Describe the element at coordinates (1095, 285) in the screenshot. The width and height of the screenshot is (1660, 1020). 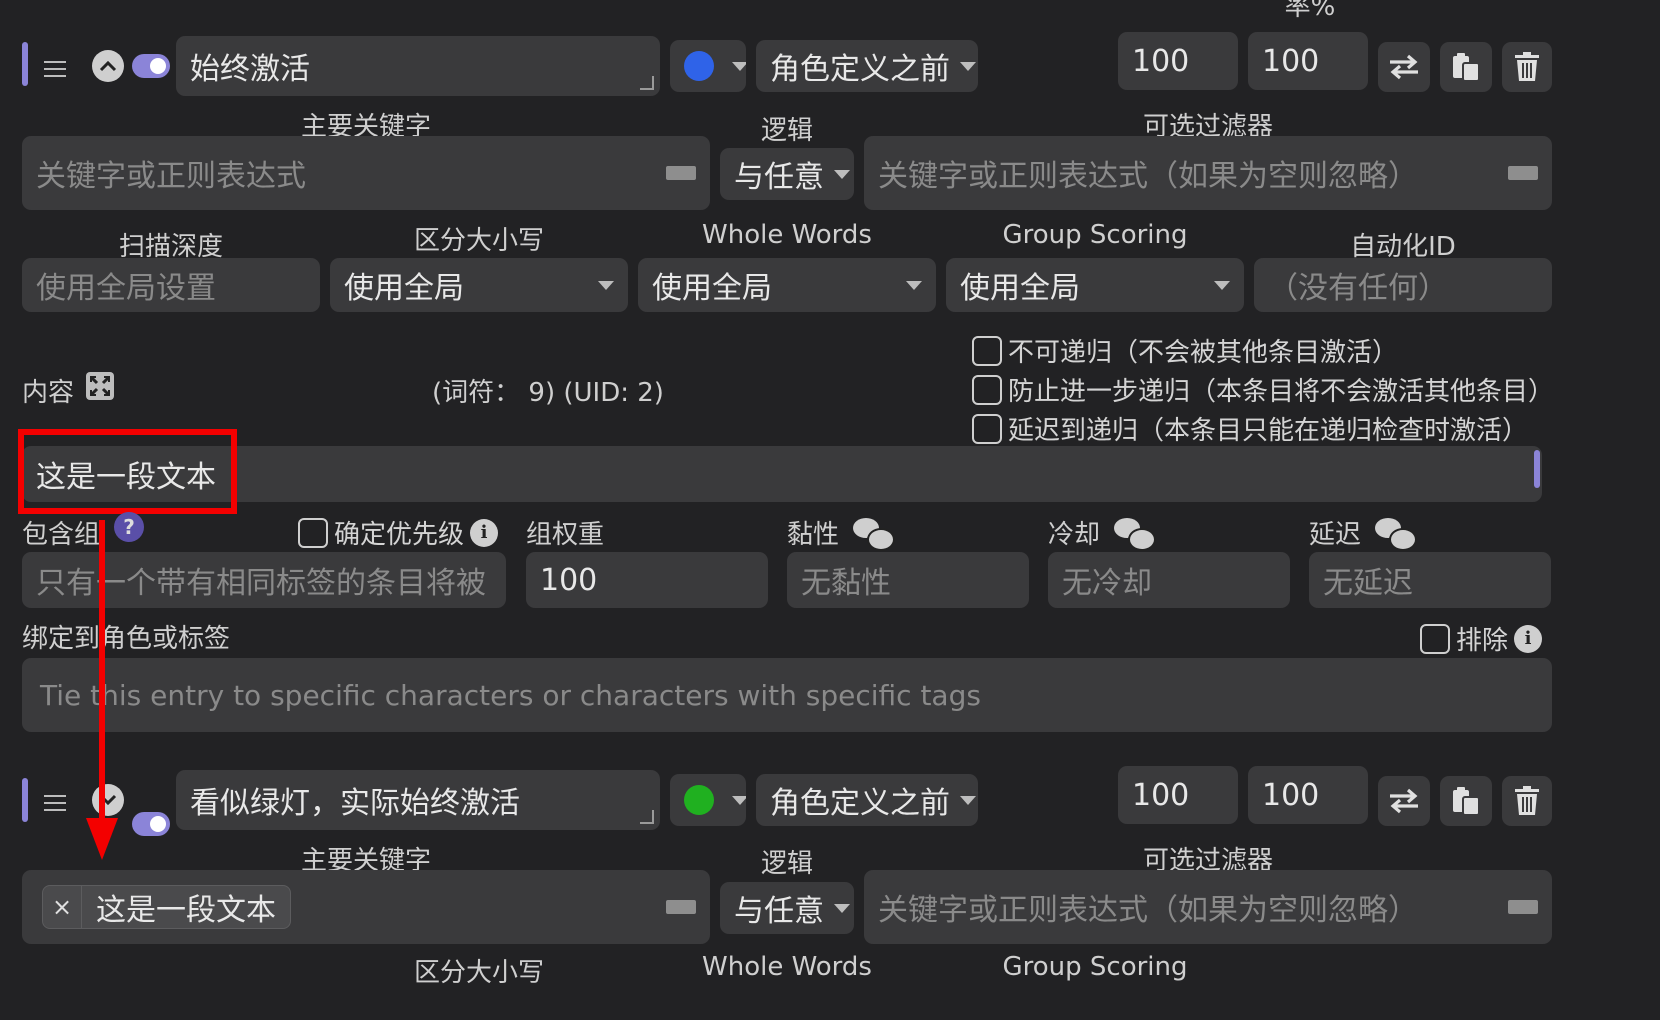
I see `group-scoring-select: 使用全局` at that location.